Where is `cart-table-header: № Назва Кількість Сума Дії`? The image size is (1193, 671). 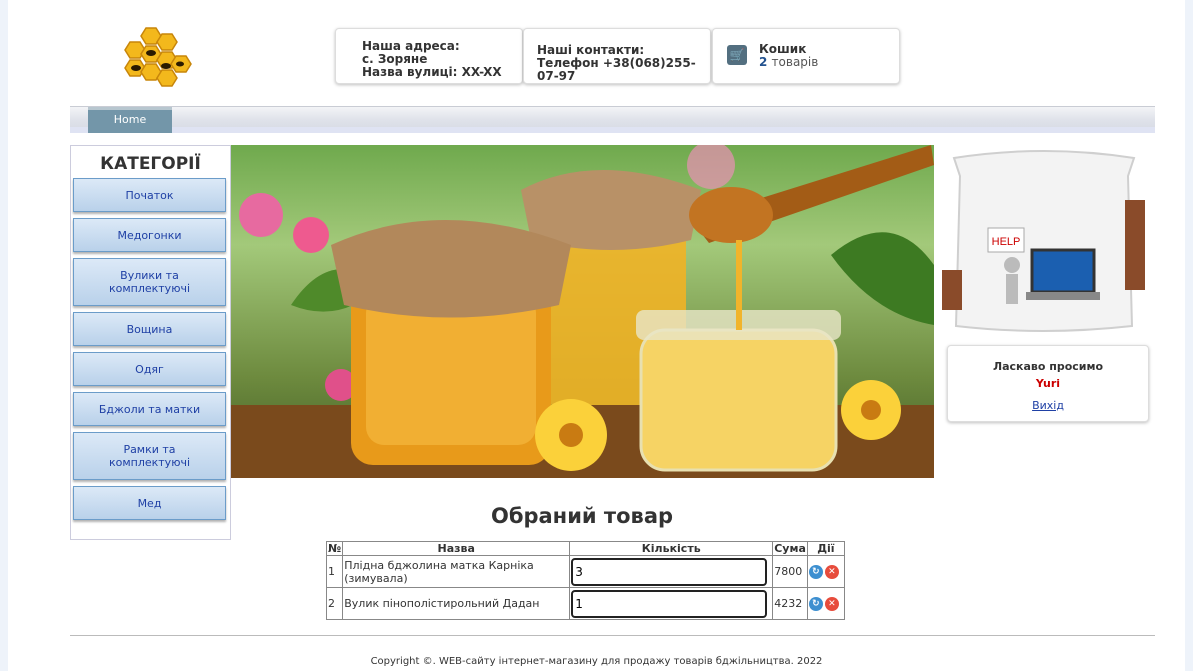 cart-table-header: № Назва Кількість Сума Дії is located at coordinates (585, 548).